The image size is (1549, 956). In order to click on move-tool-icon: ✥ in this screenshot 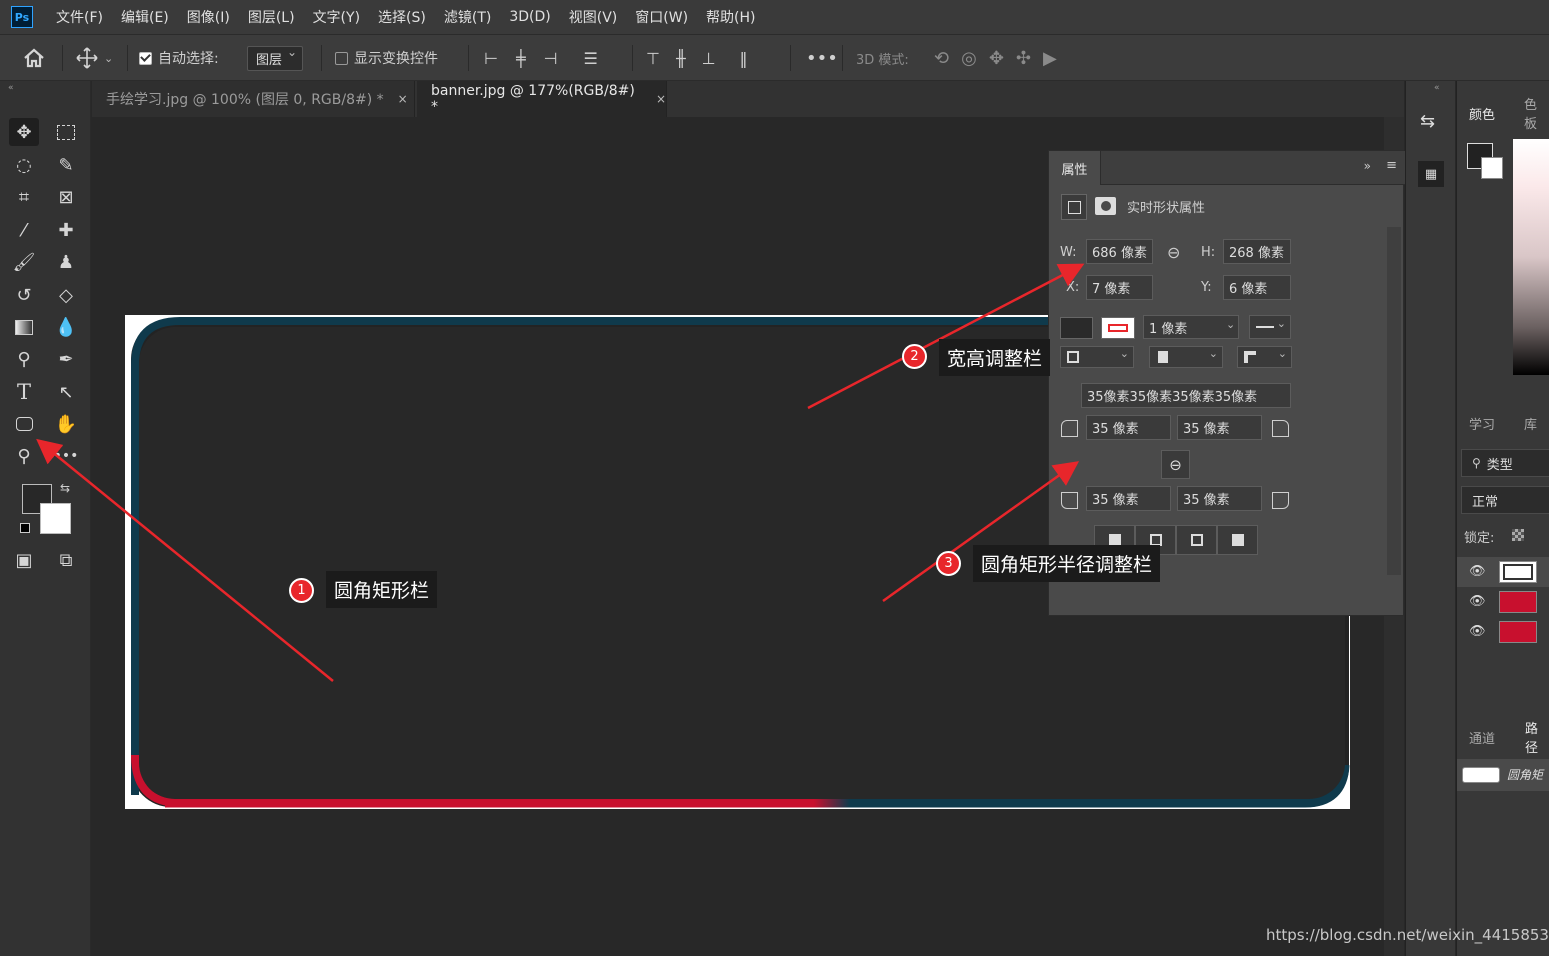, I will do `click(24, 132)`.